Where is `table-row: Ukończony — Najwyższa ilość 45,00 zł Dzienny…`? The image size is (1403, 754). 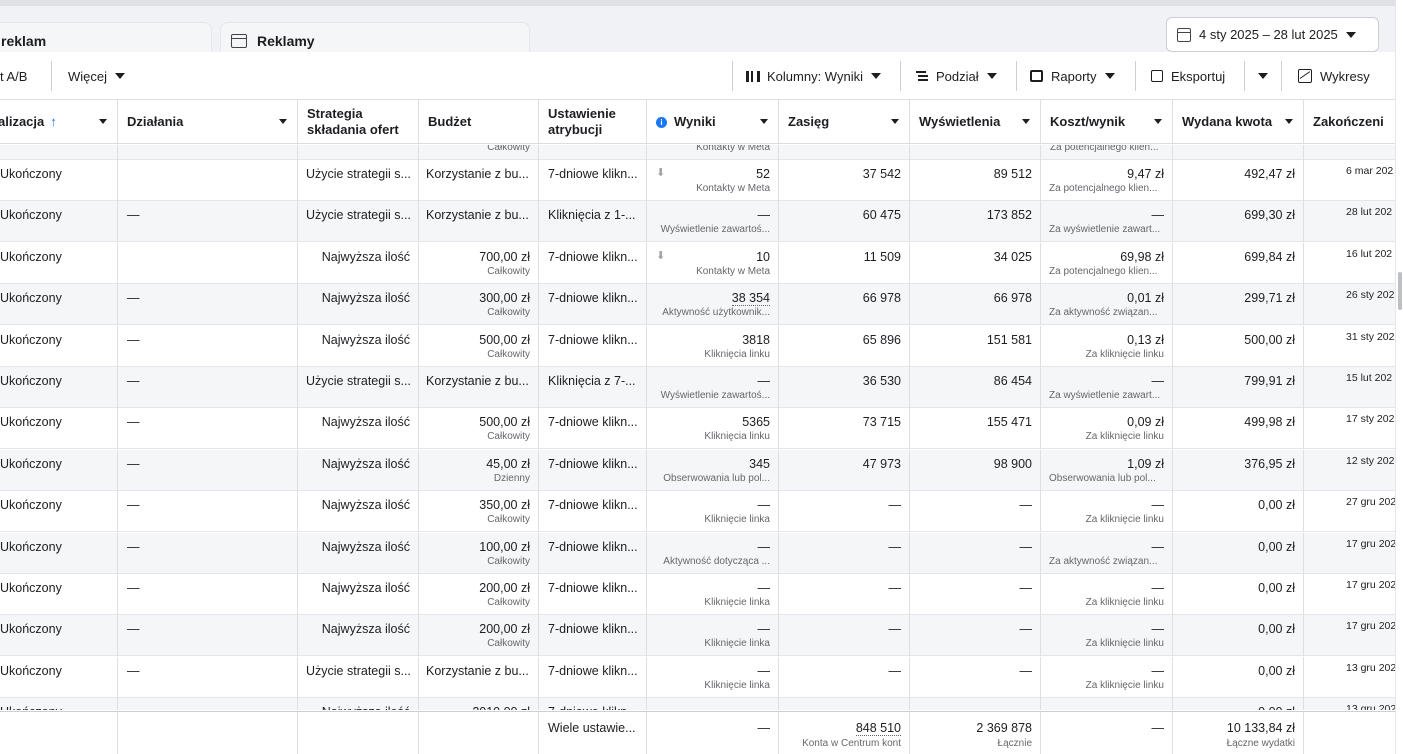 table-row: Ukończony — Najwyższa ilość 45,00 zł Dzienny… is located at coordinates (697, 470).